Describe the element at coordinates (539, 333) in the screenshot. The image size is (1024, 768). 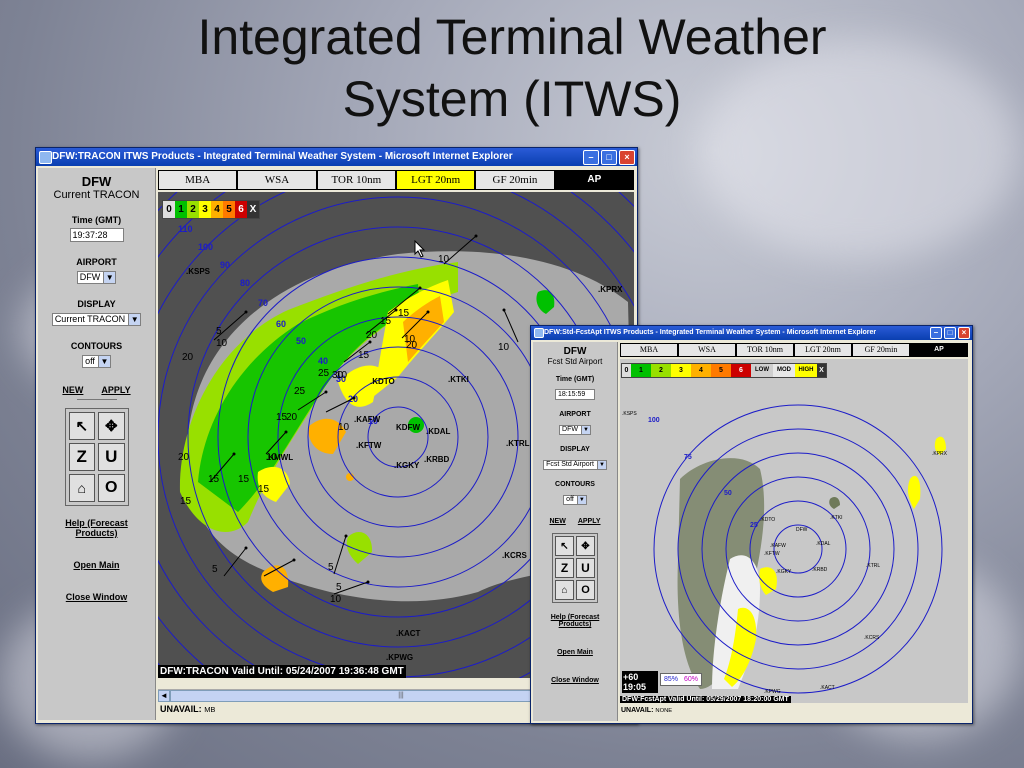
I see `ie-icon` at that location.